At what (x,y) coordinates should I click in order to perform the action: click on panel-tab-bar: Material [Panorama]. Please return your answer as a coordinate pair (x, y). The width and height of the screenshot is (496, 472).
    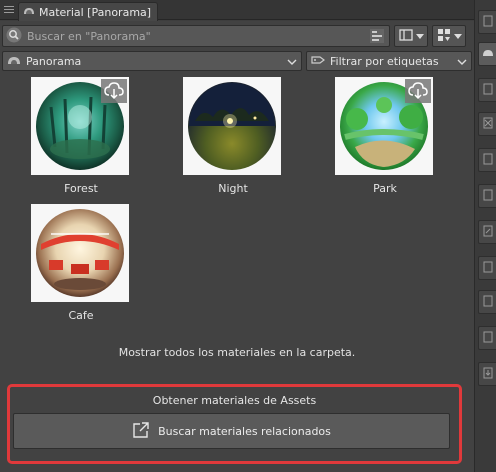
    Looking at the image, I should click on (248, 10).